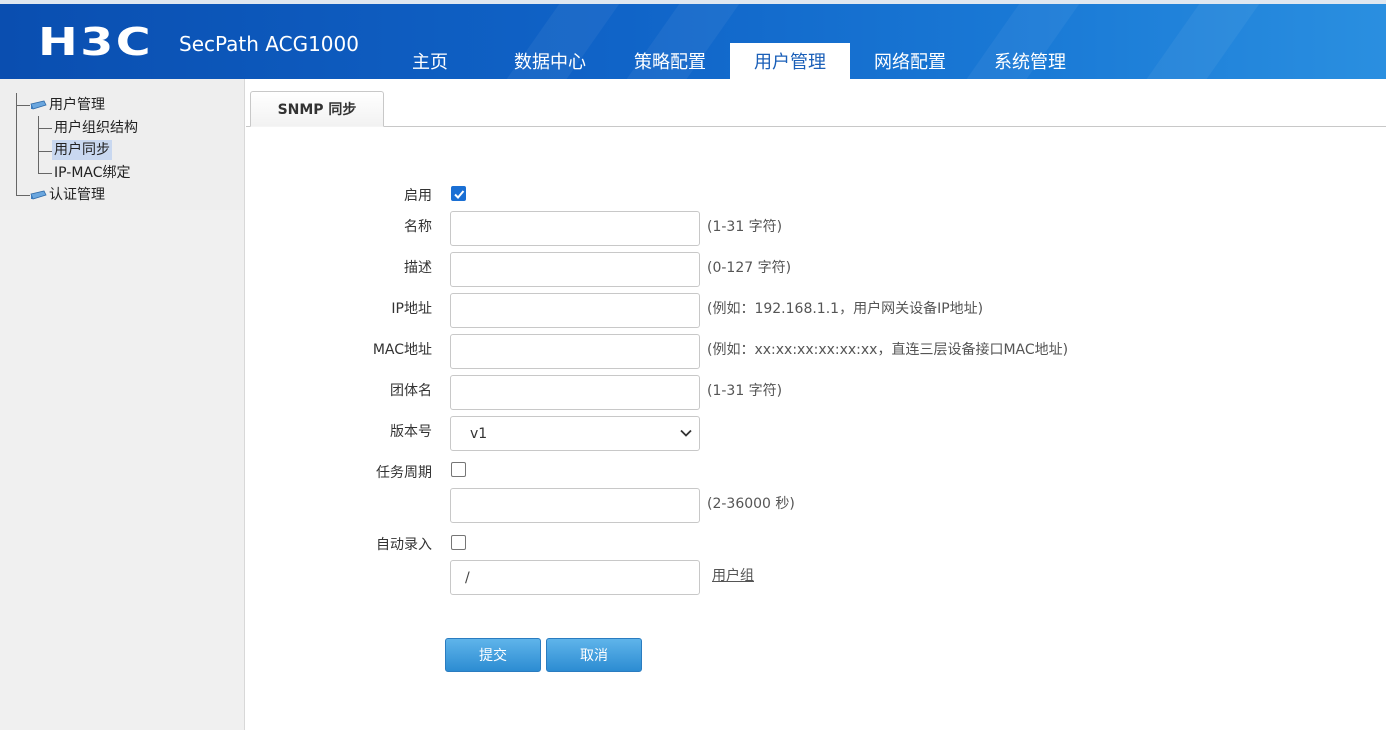 The height and width of the screenshot is (730, 1386). Describe the element at coordinates (816, 103) in the screenshot. I see `content-tabbar: SNMP 同步` at that location.